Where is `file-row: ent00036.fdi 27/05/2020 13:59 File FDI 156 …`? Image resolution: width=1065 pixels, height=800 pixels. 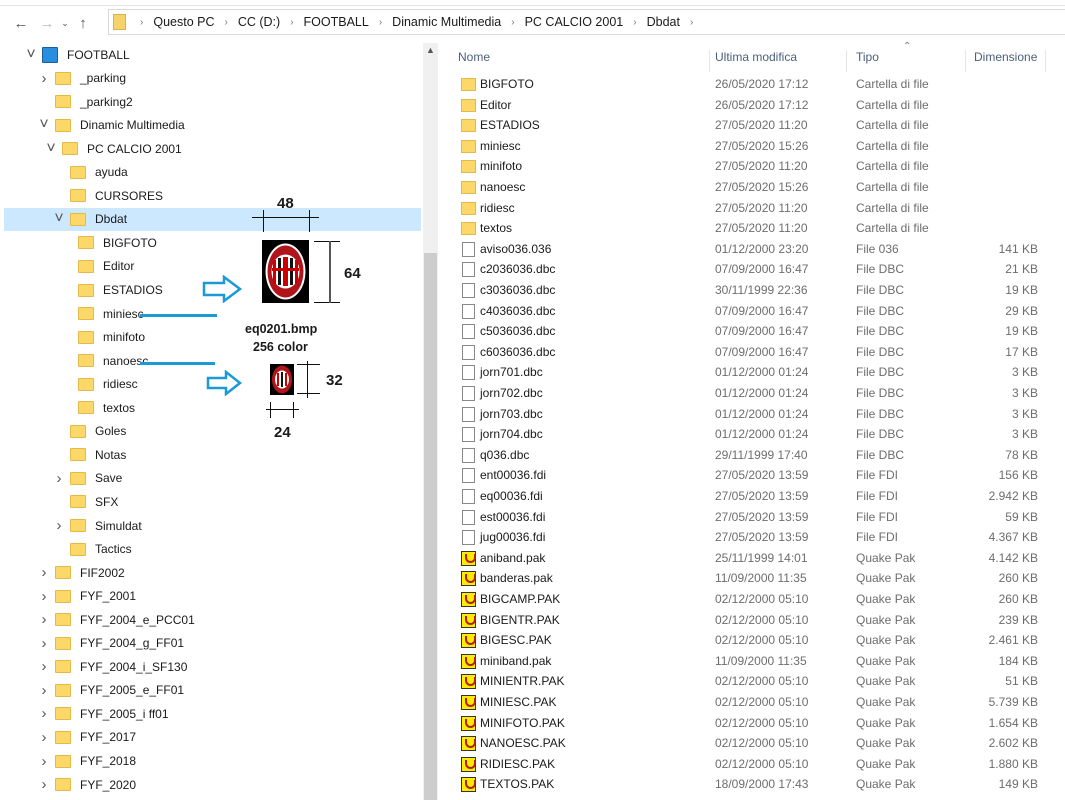
file-row: ent00036.fdi 27/05/2020 13:59 File FDI 156 … is located at coordinates (752, 475).